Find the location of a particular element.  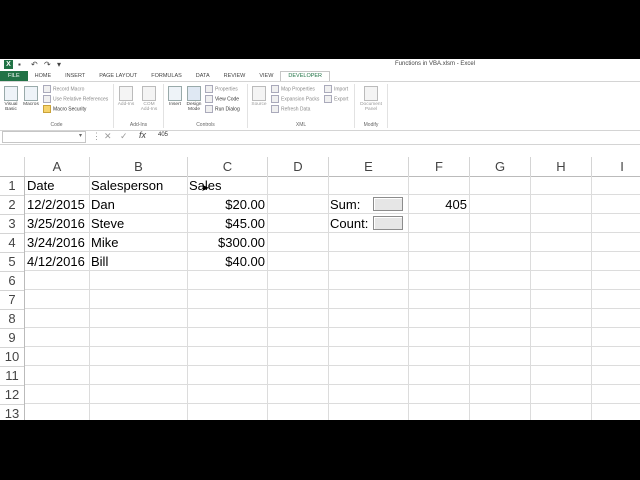

sum-label: Sum: is located at coordinates (350, 204).